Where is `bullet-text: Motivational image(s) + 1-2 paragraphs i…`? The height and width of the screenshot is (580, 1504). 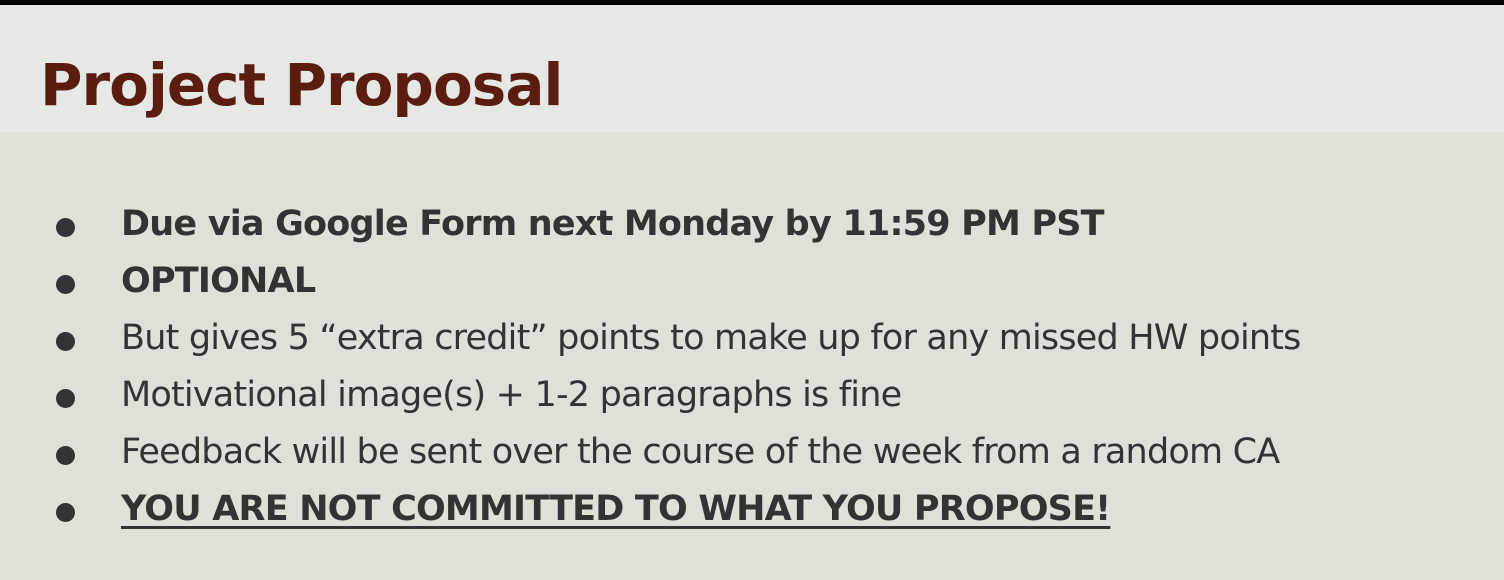
bullet-text: Motivational image(s) + 1-2 paragraphs i… is located at coordinates (511, 395).